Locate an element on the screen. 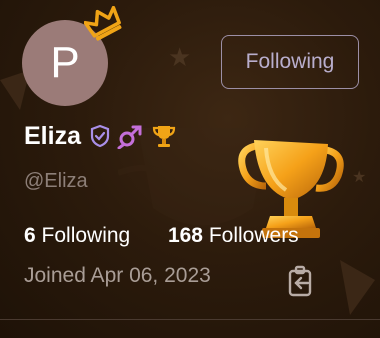 The height and width of the screenshot is (338, 380). crown-icon is located at coordinates (103, 23).